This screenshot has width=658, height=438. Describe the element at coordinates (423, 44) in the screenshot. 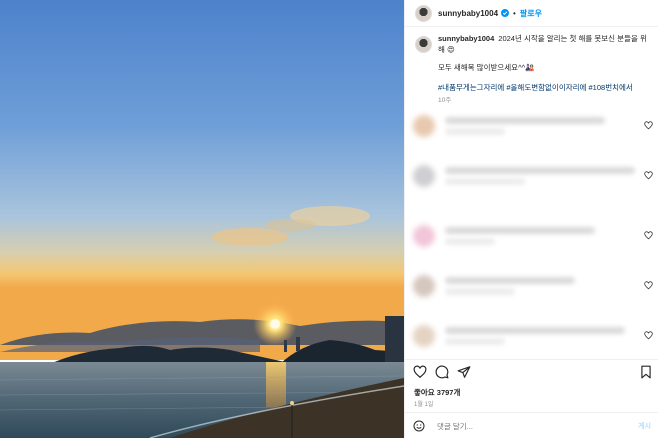

I see `caption-avatar` at that location.